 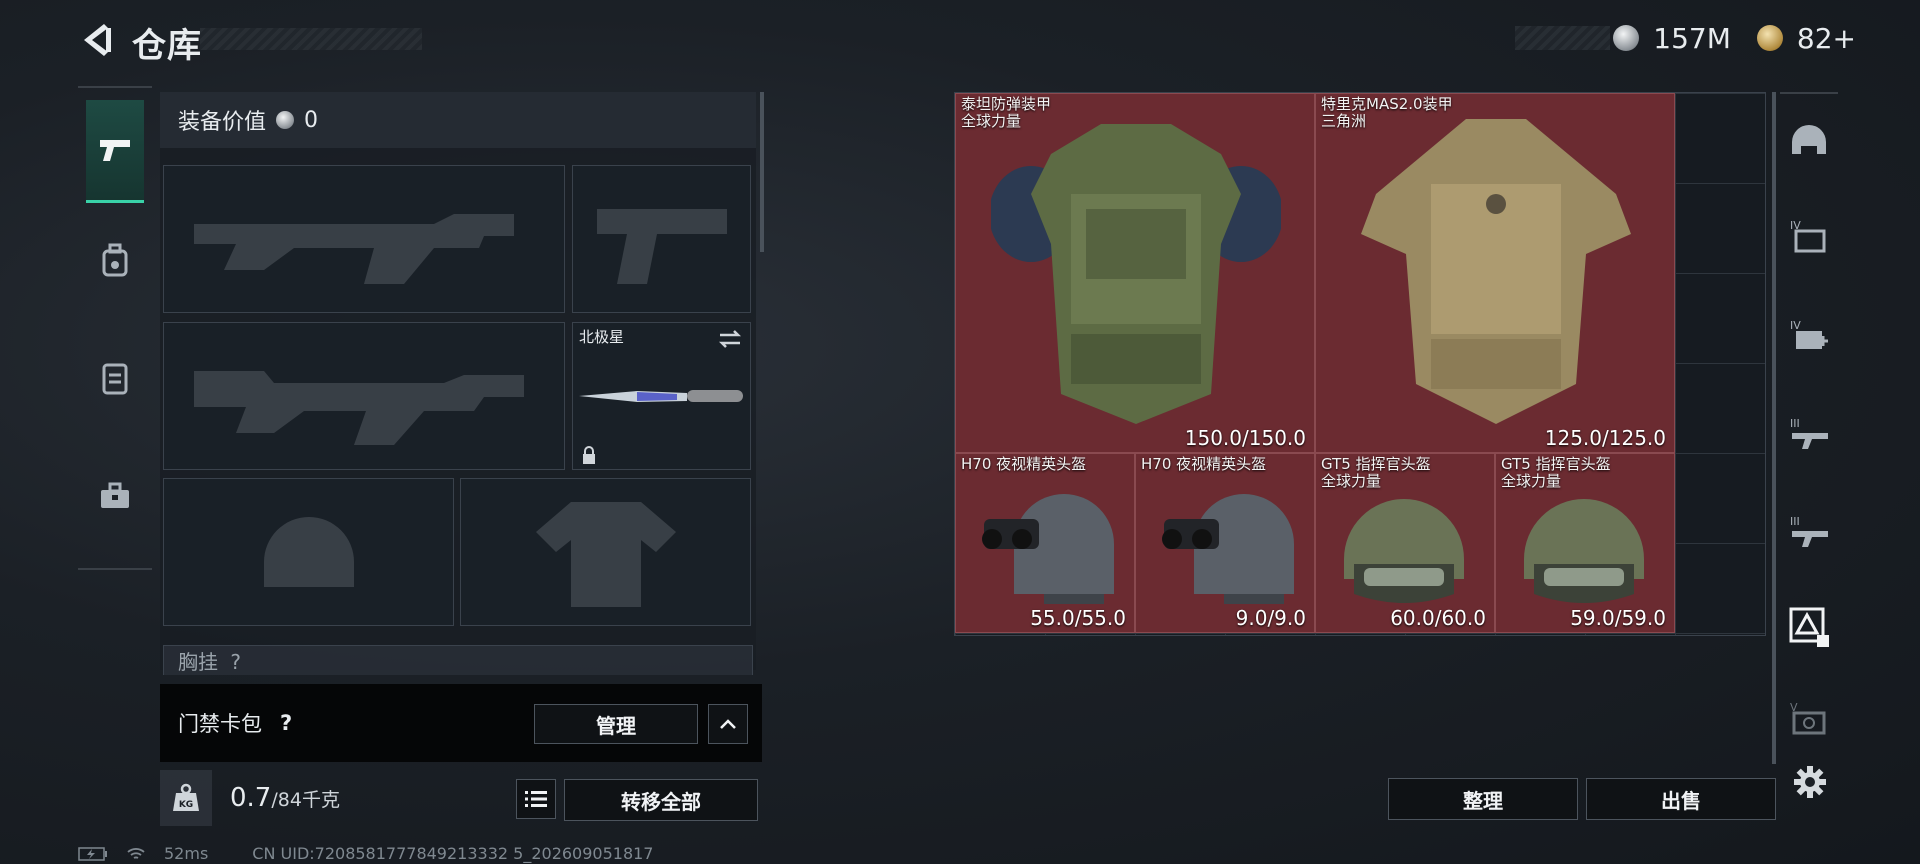 I want to click on currency-amount-2: 82+, so click(x=1826, y=38).